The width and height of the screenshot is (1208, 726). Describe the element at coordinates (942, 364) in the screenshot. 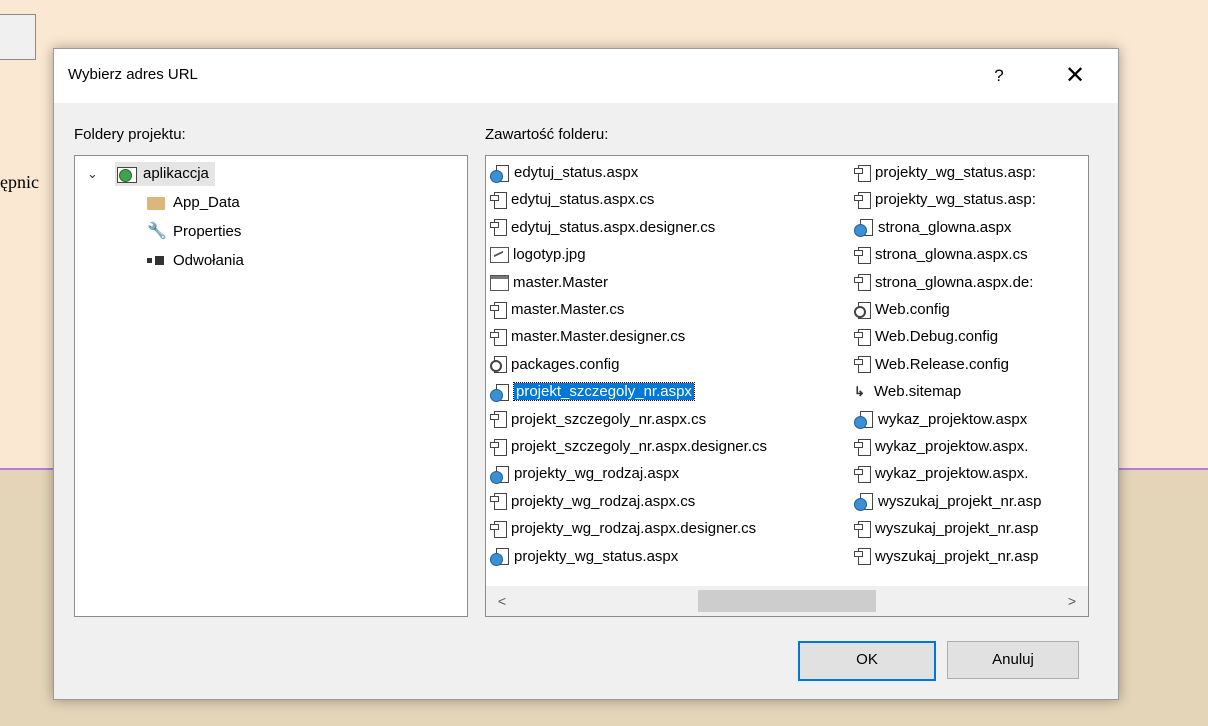

I see `file-name: Web.Release.config` at that location.